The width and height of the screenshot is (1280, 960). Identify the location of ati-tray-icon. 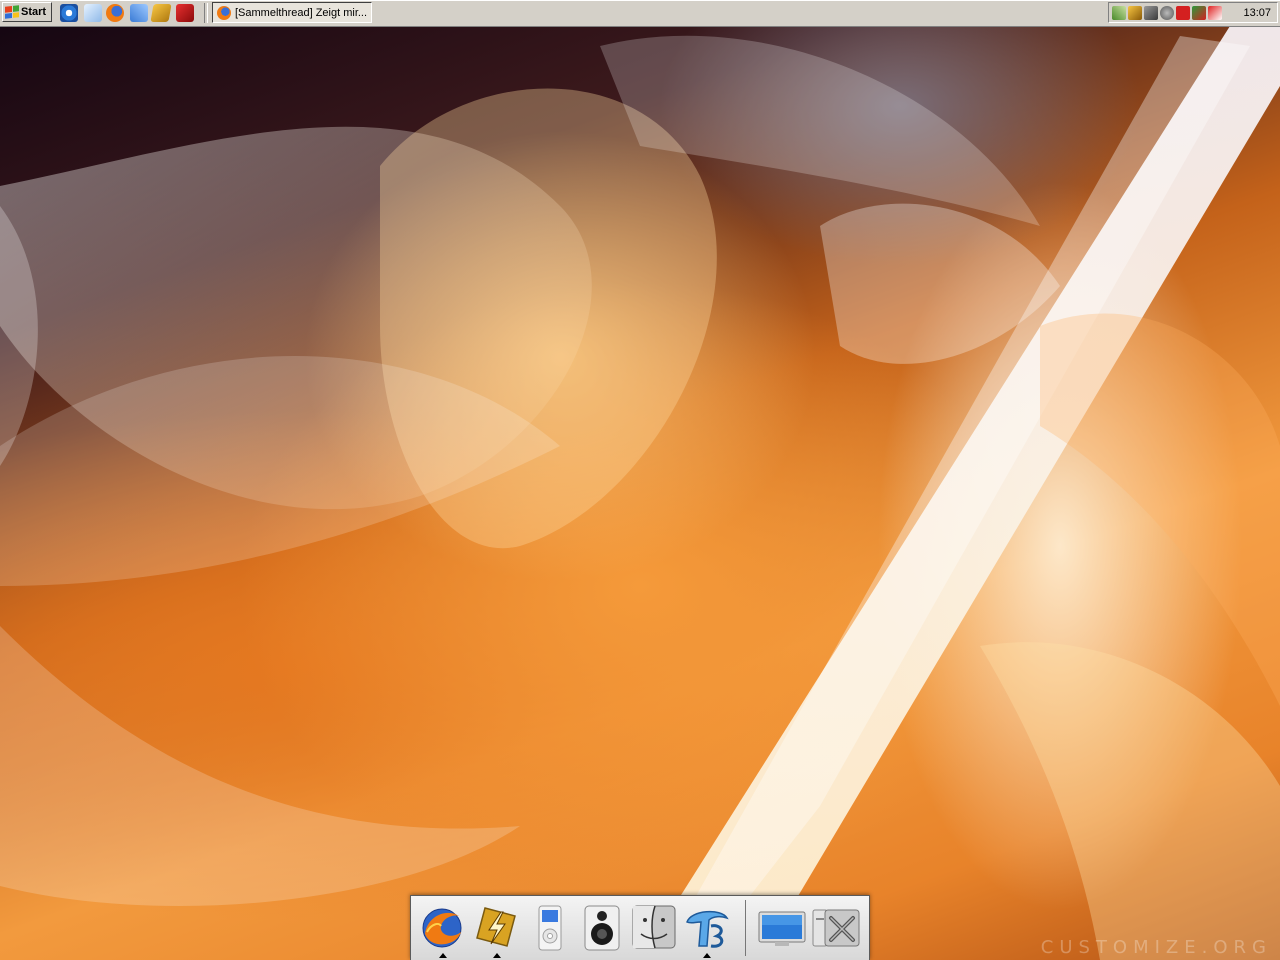
(1183, 12).